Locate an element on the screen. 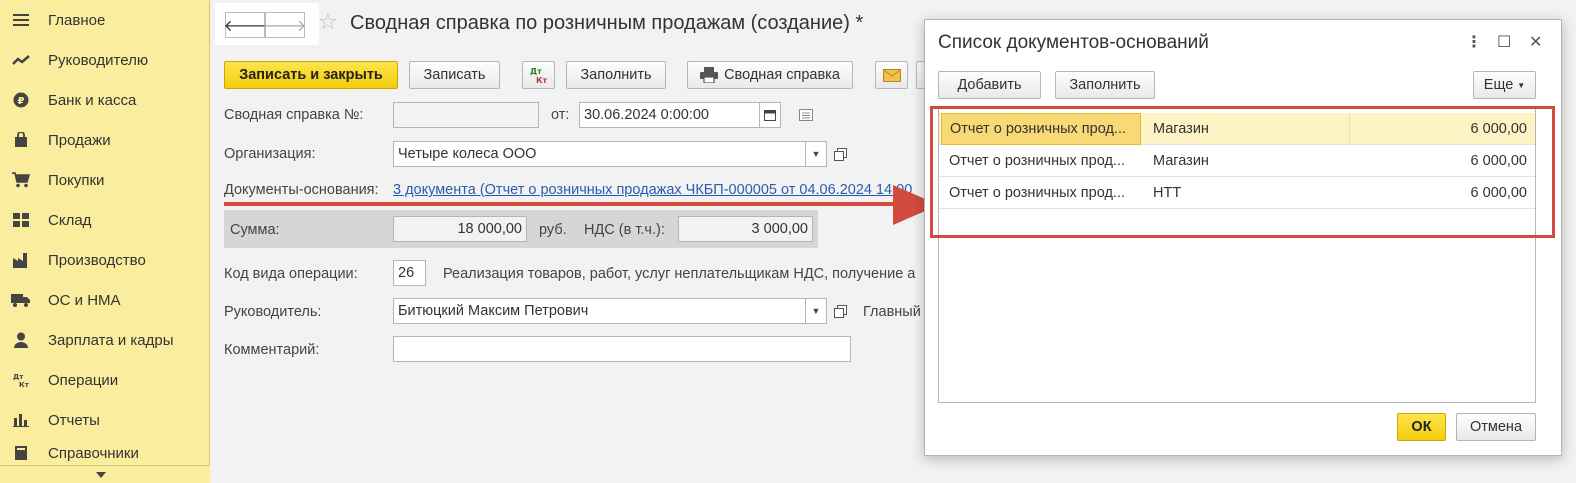 The height and width of the screenshot is (483, 1576). sidebar-item-main: Главное is located at coordinates (105, 20).